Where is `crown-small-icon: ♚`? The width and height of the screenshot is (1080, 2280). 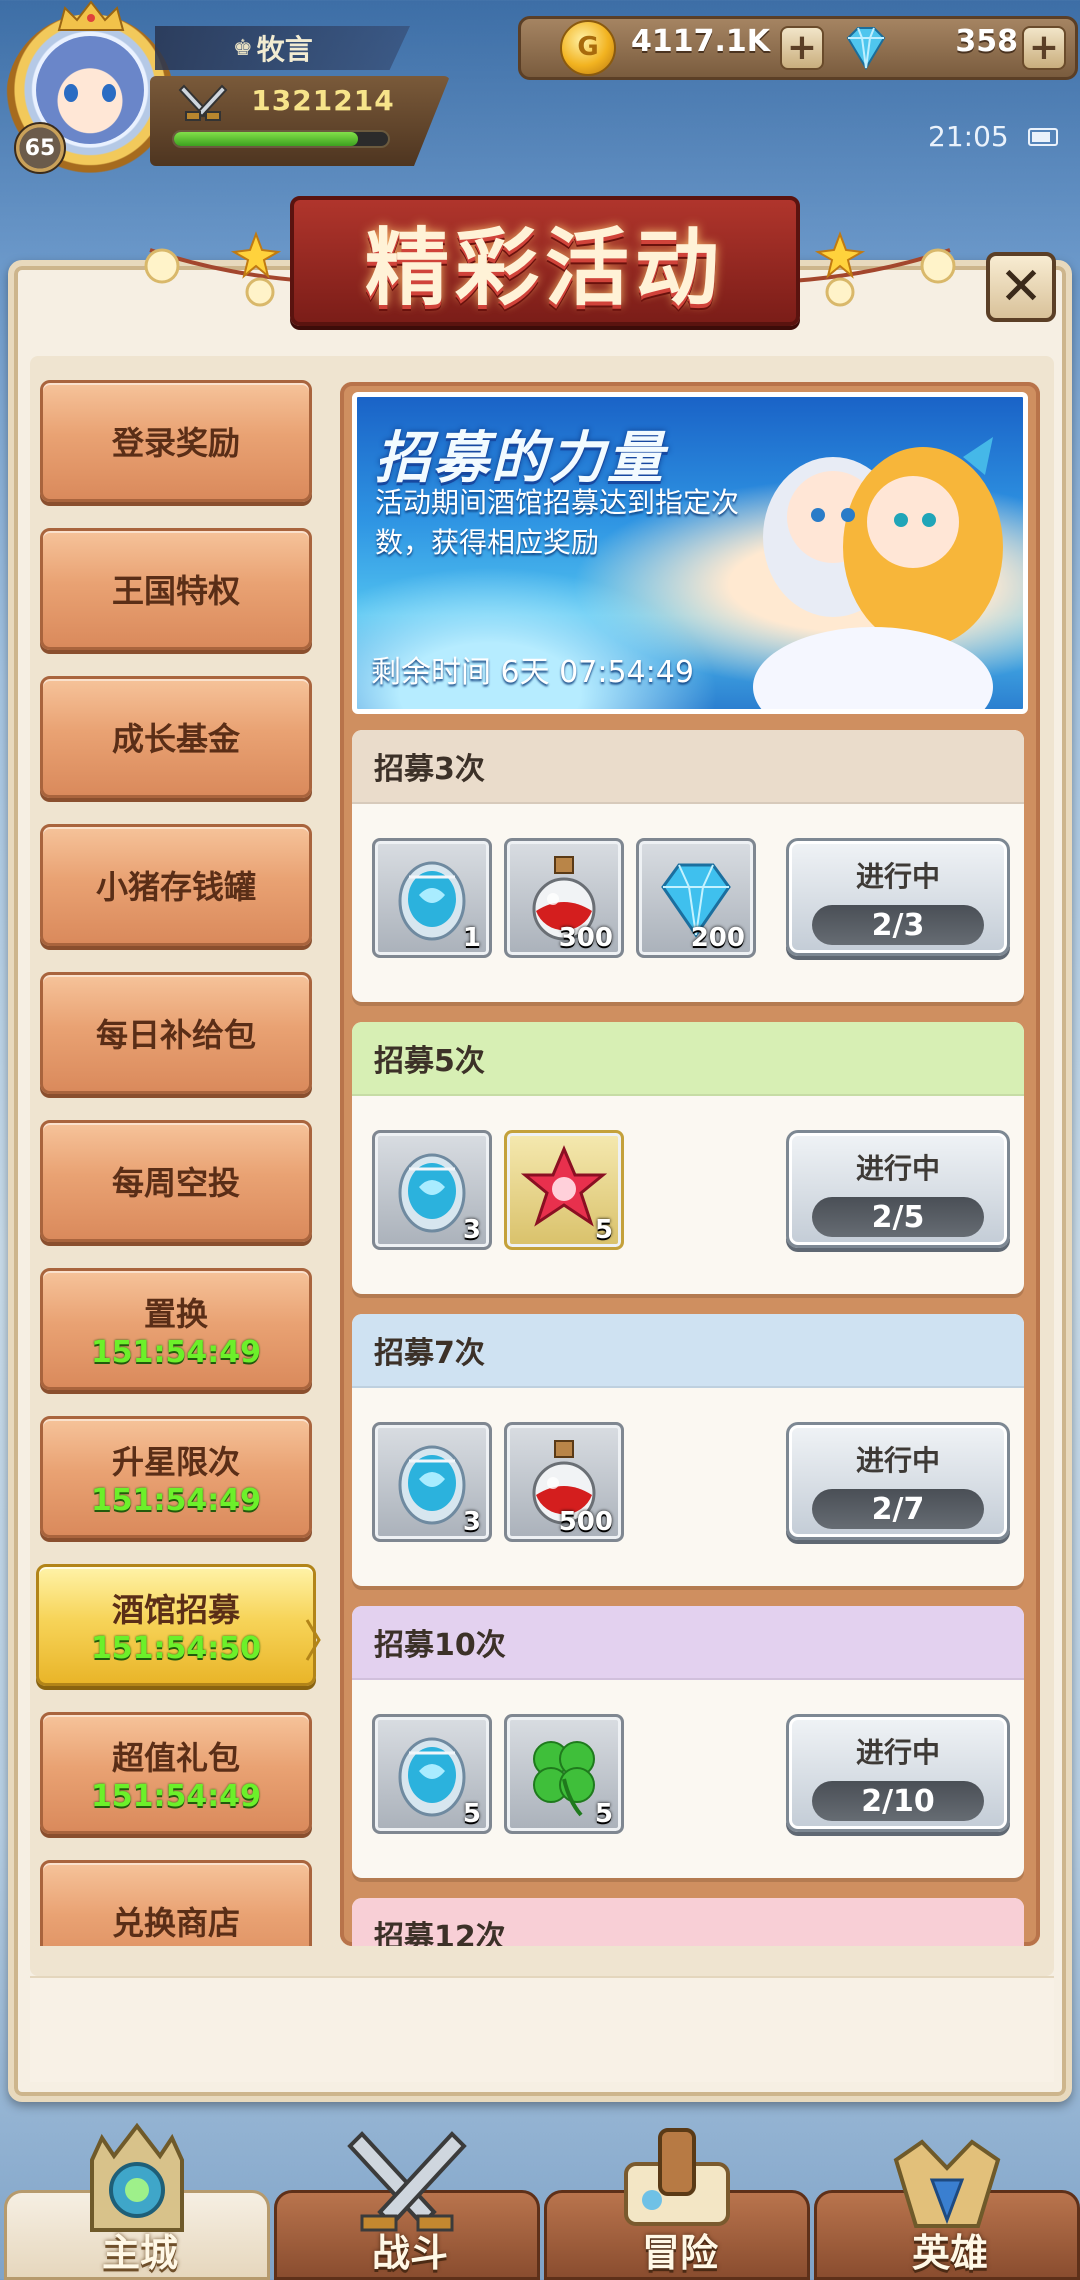 crown-small-icon: ♚ is located at coordinates (243, 48).